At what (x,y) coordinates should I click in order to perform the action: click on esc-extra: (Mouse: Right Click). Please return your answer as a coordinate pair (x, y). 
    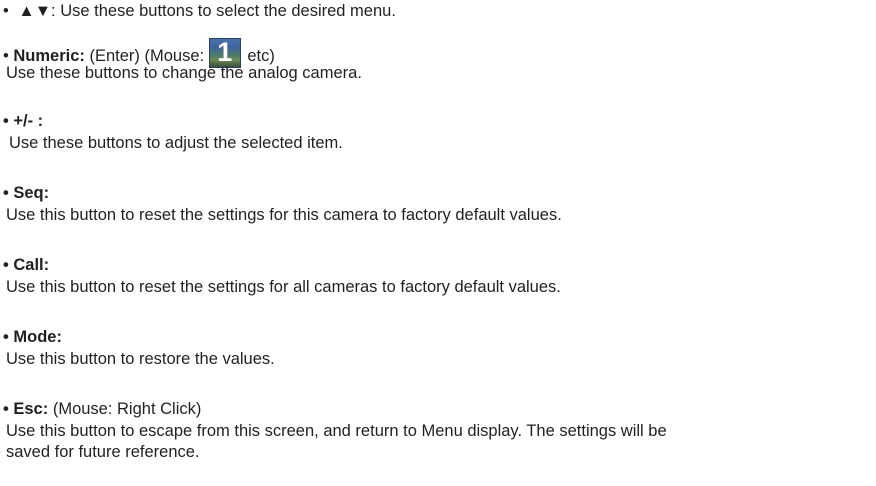
    Looking at the image, I should click on (127, 409).